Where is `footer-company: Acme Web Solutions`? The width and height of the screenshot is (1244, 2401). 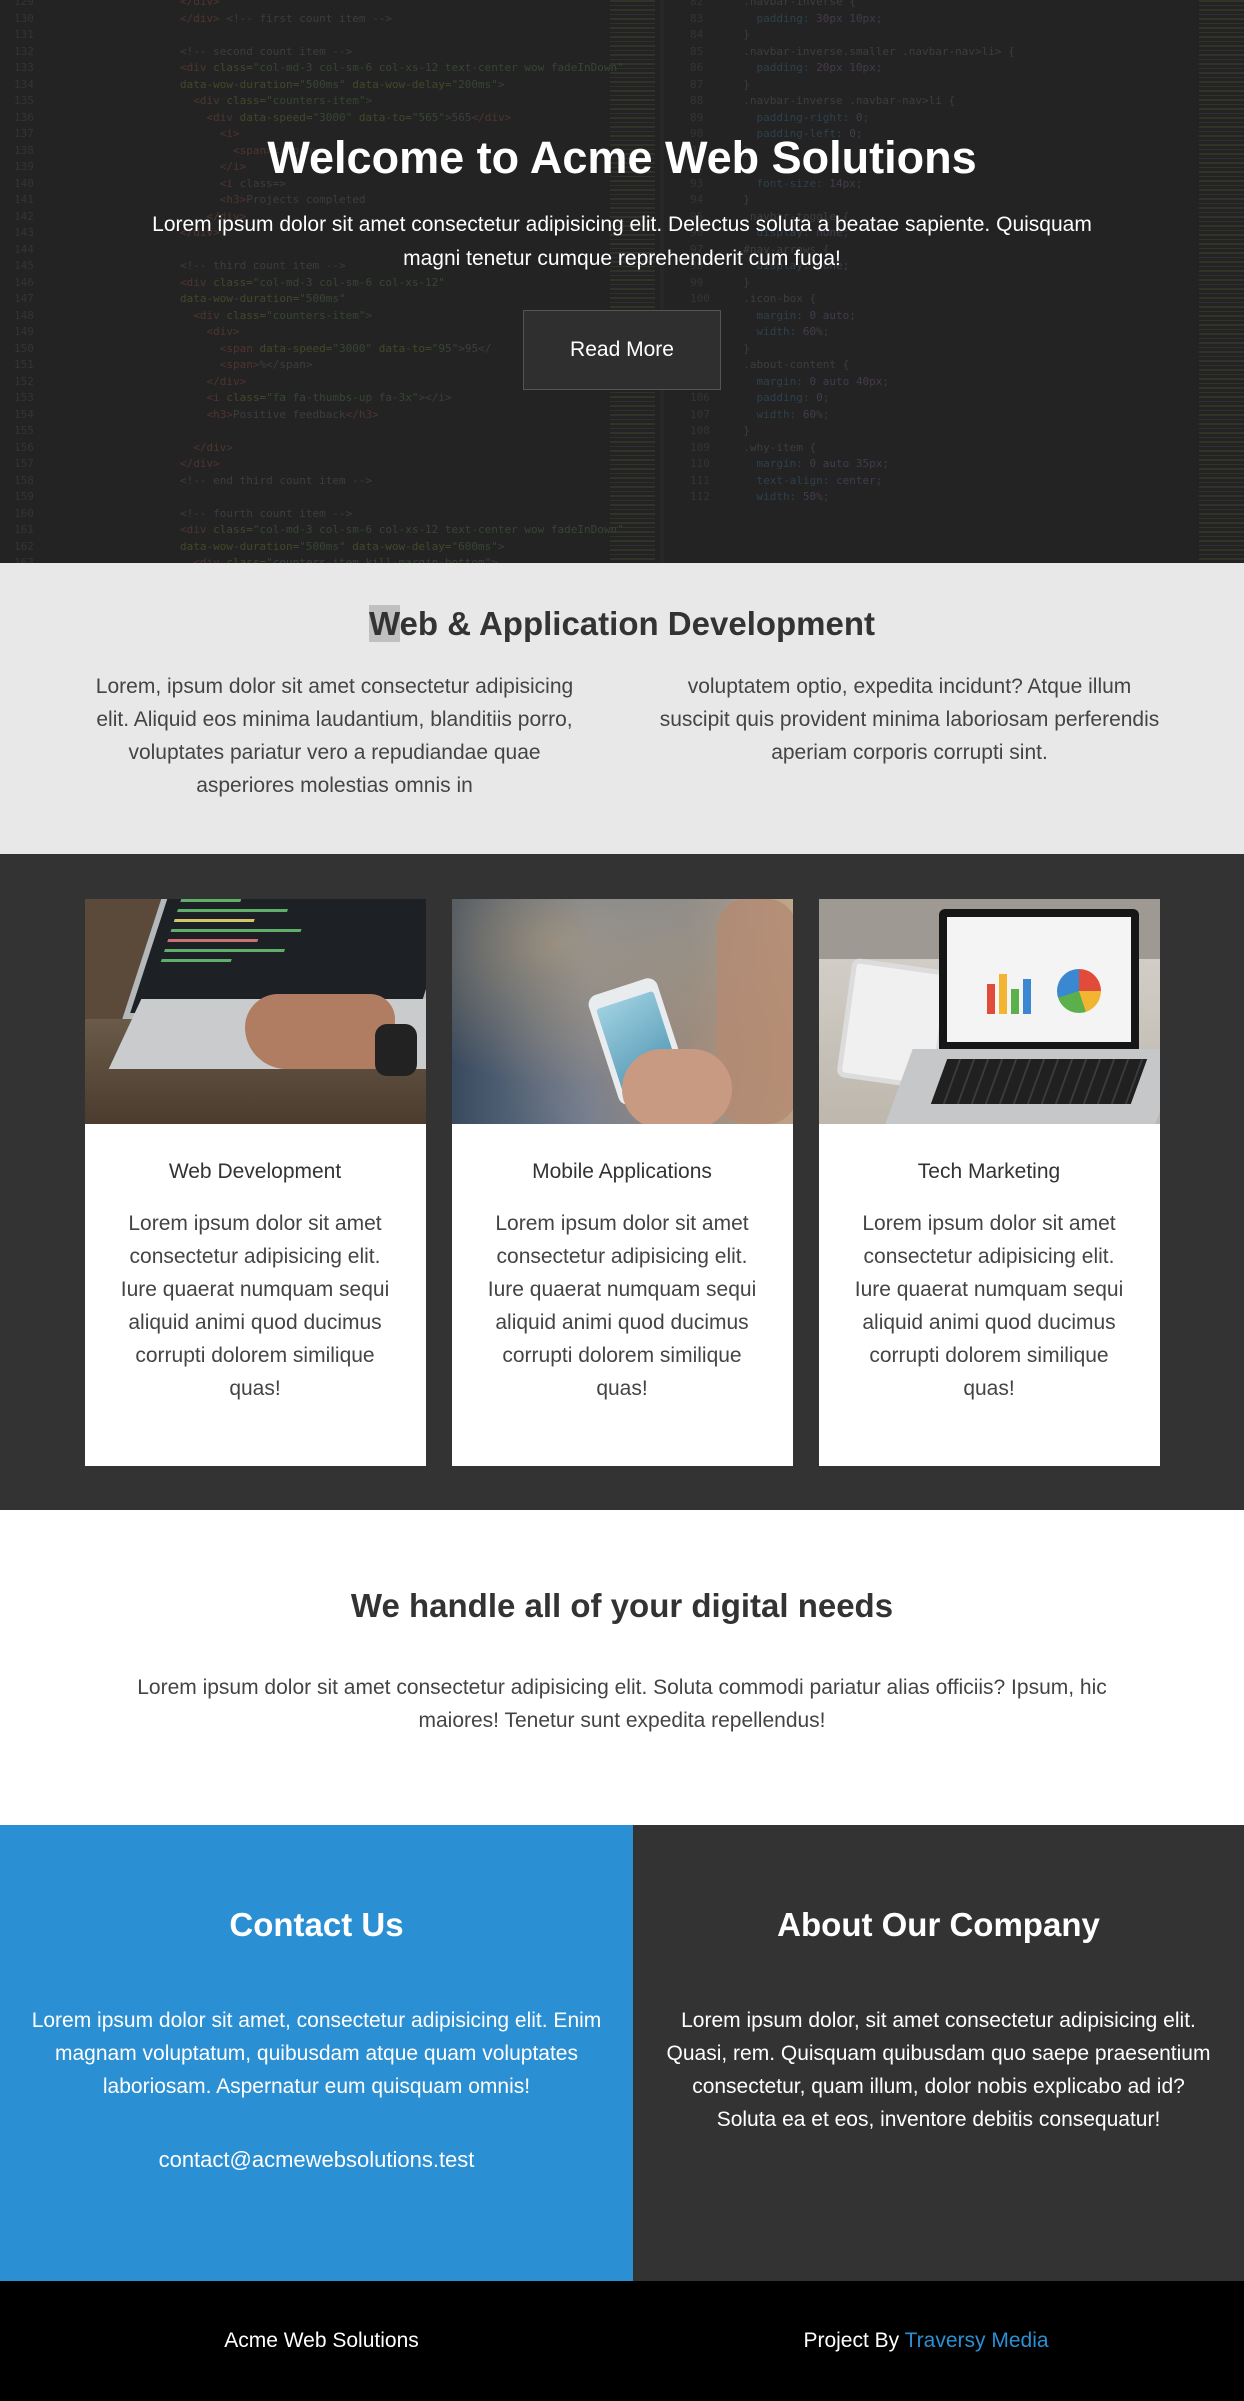 footer-company: Acme Web Solutions is located at coordinates (321, 2340).